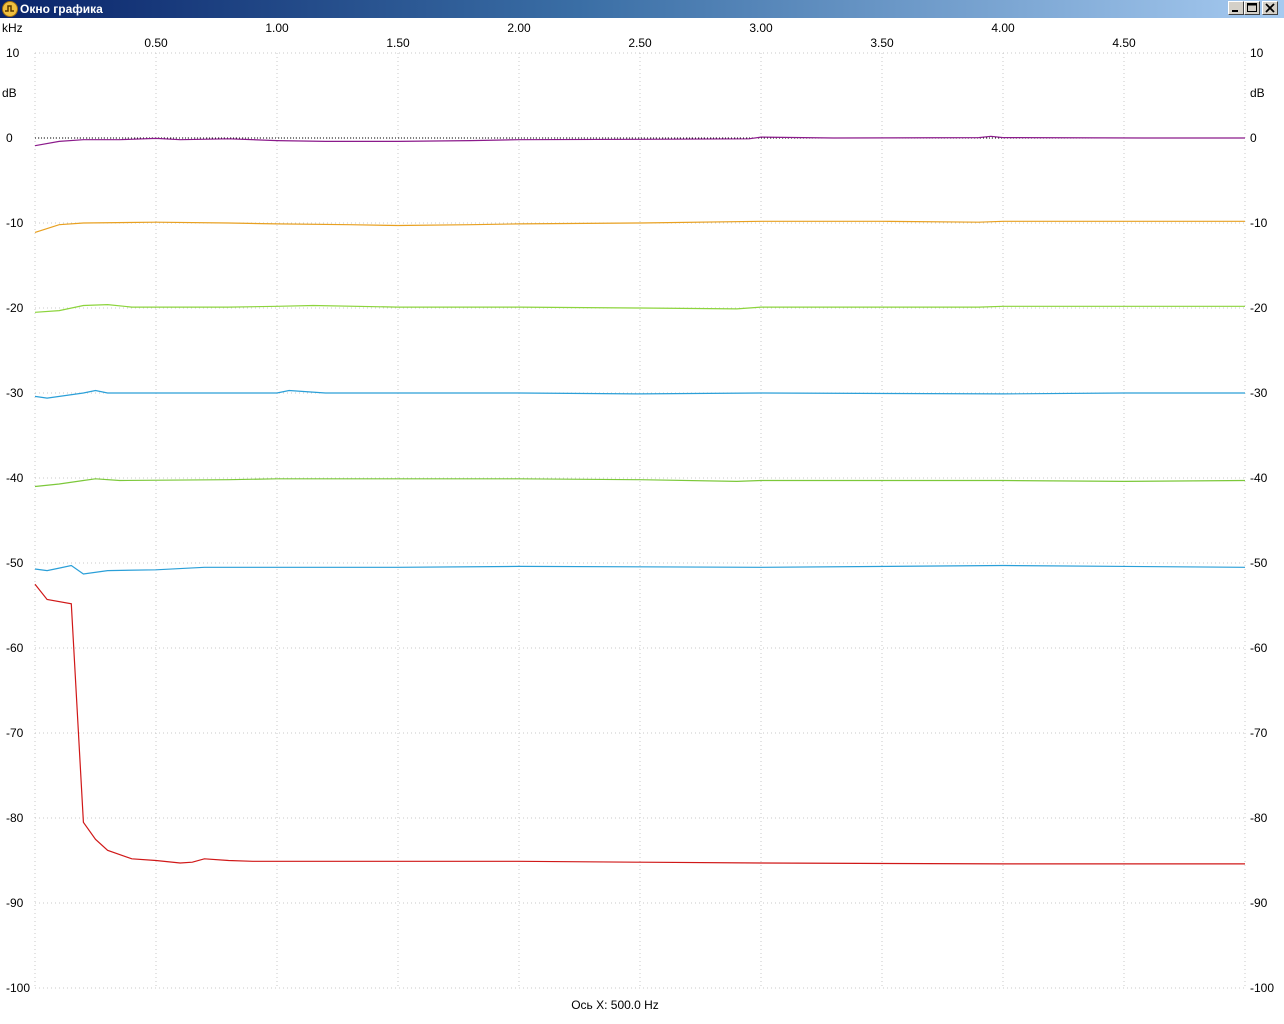 This screenshot has height=1024, width=1284. What do you see at coordinates (15, 733) in the screenshot?
I see `y-tick-label-left: -70` at bounding box center [15, 733].